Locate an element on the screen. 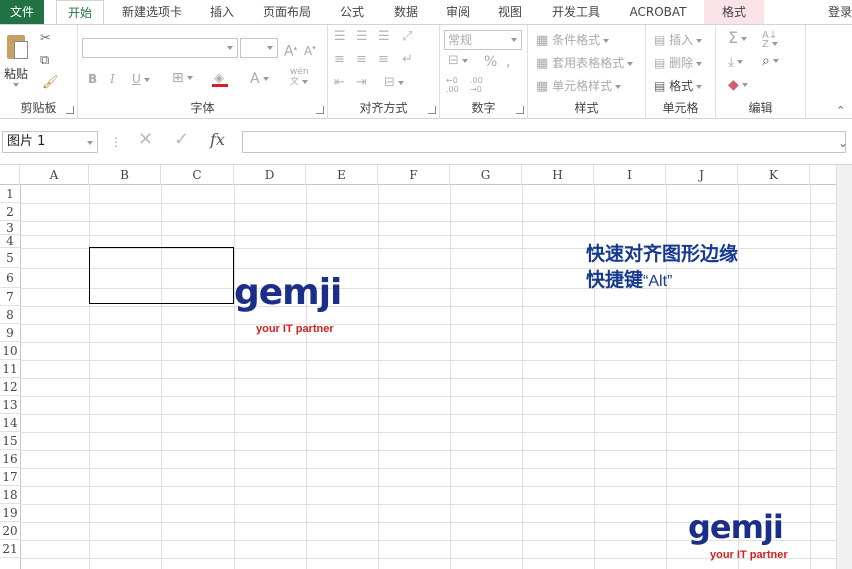 The image size is (852, 569). row-header: 9 is located at coordinates (10, 333).